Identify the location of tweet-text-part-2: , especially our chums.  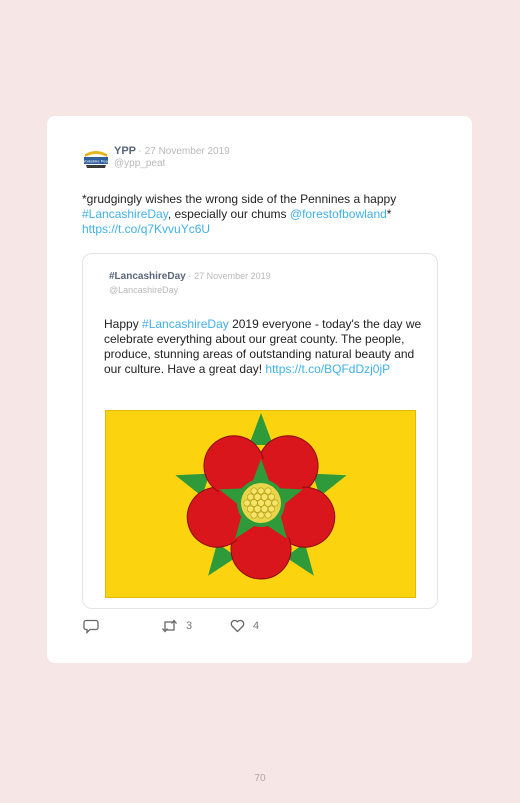
(228, 214).